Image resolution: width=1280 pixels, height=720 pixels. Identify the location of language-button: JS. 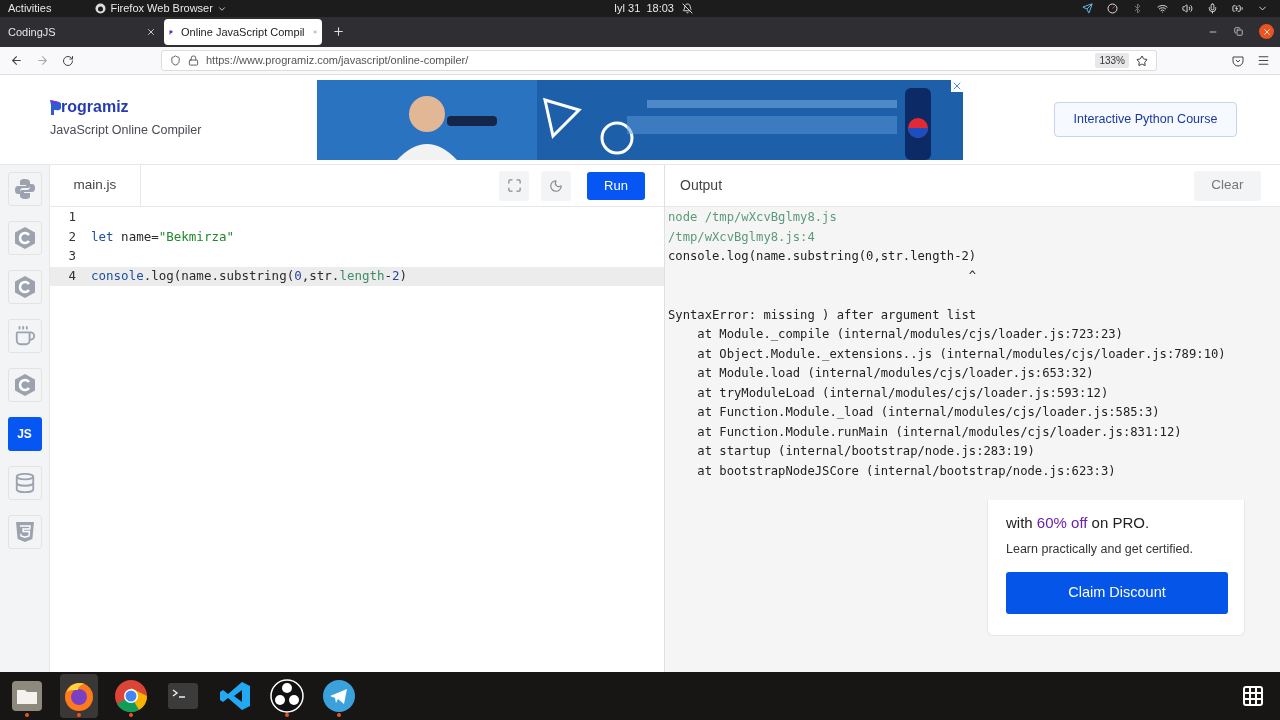
(24, 434).